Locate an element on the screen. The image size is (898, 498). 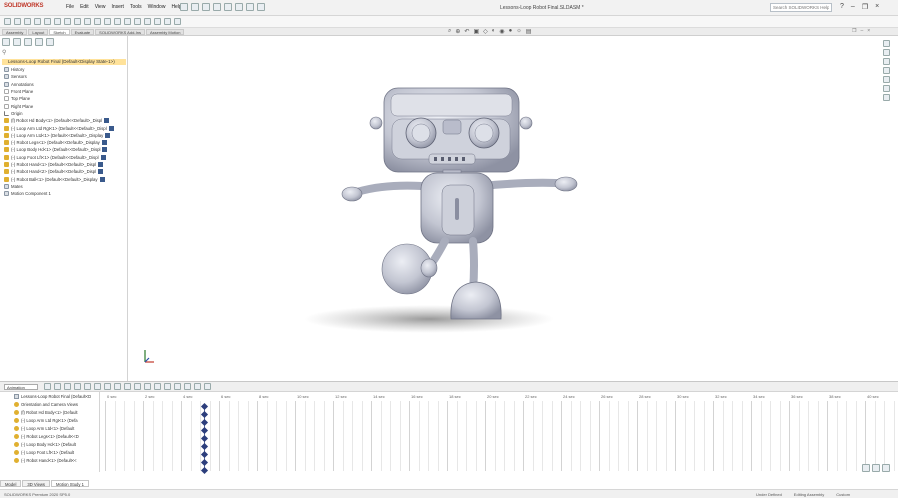
undo-icon is located at coordinates (228, 7).